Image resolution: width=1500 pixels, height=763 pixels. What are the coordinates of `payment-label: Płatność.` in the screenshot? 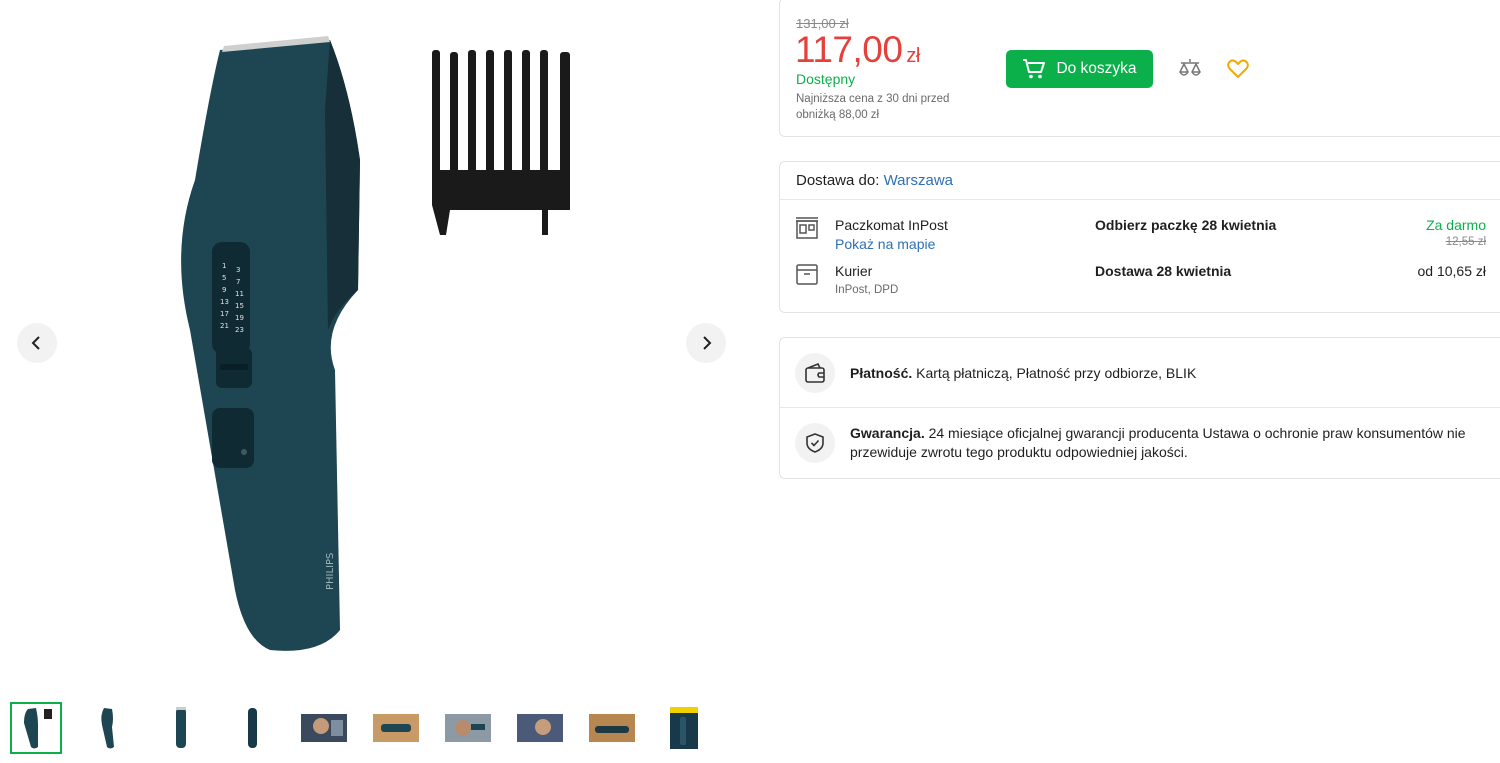 It's located at (881, 373).